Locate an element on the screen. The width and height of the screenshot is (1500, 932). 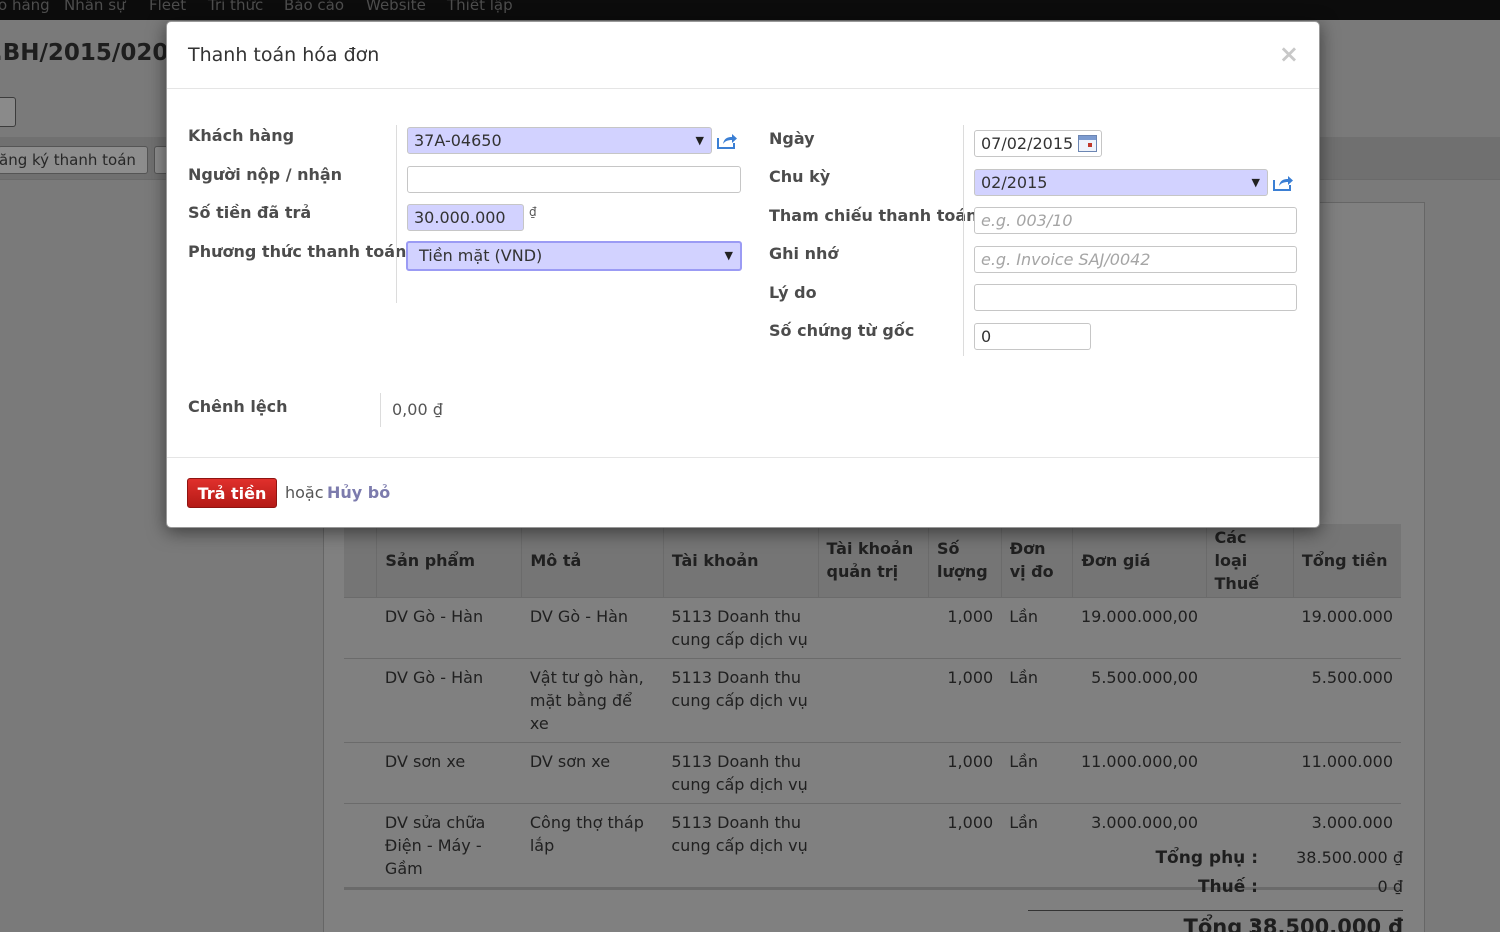
right-column-divider is located at coordinates (963, 240).